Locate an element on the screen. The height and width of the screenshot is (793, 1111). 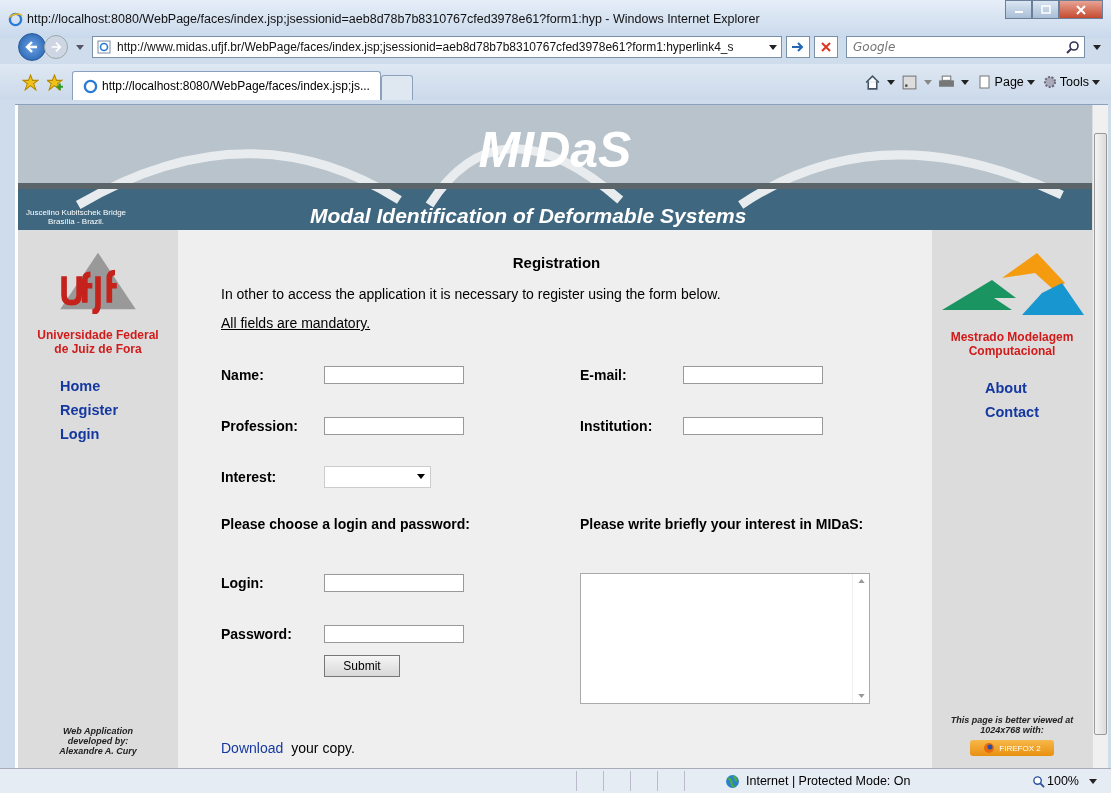
photo-caption: Brasília - Brazil. is located at coordinates (76, 221).